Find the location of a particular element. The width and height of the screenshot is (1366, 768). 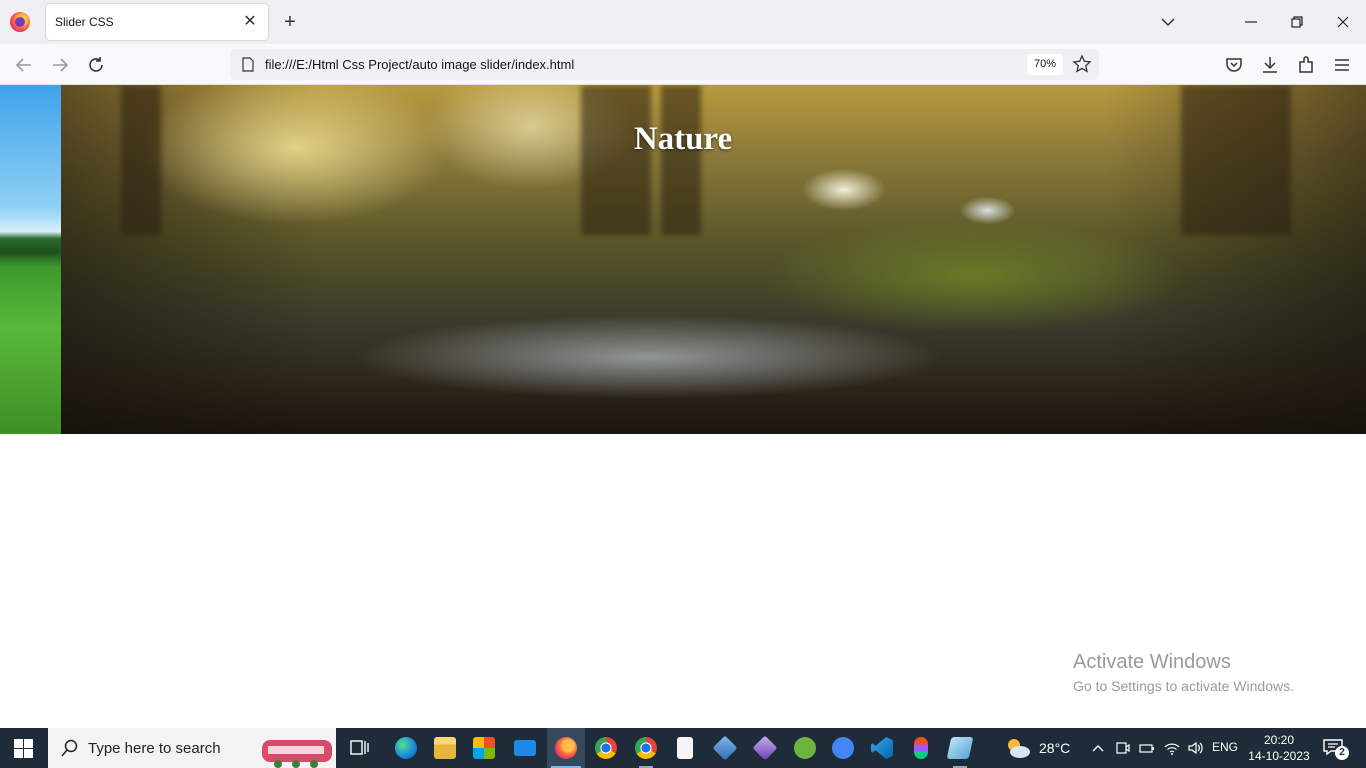

search-highlight-train-icon is located at coordinates (297, 754).